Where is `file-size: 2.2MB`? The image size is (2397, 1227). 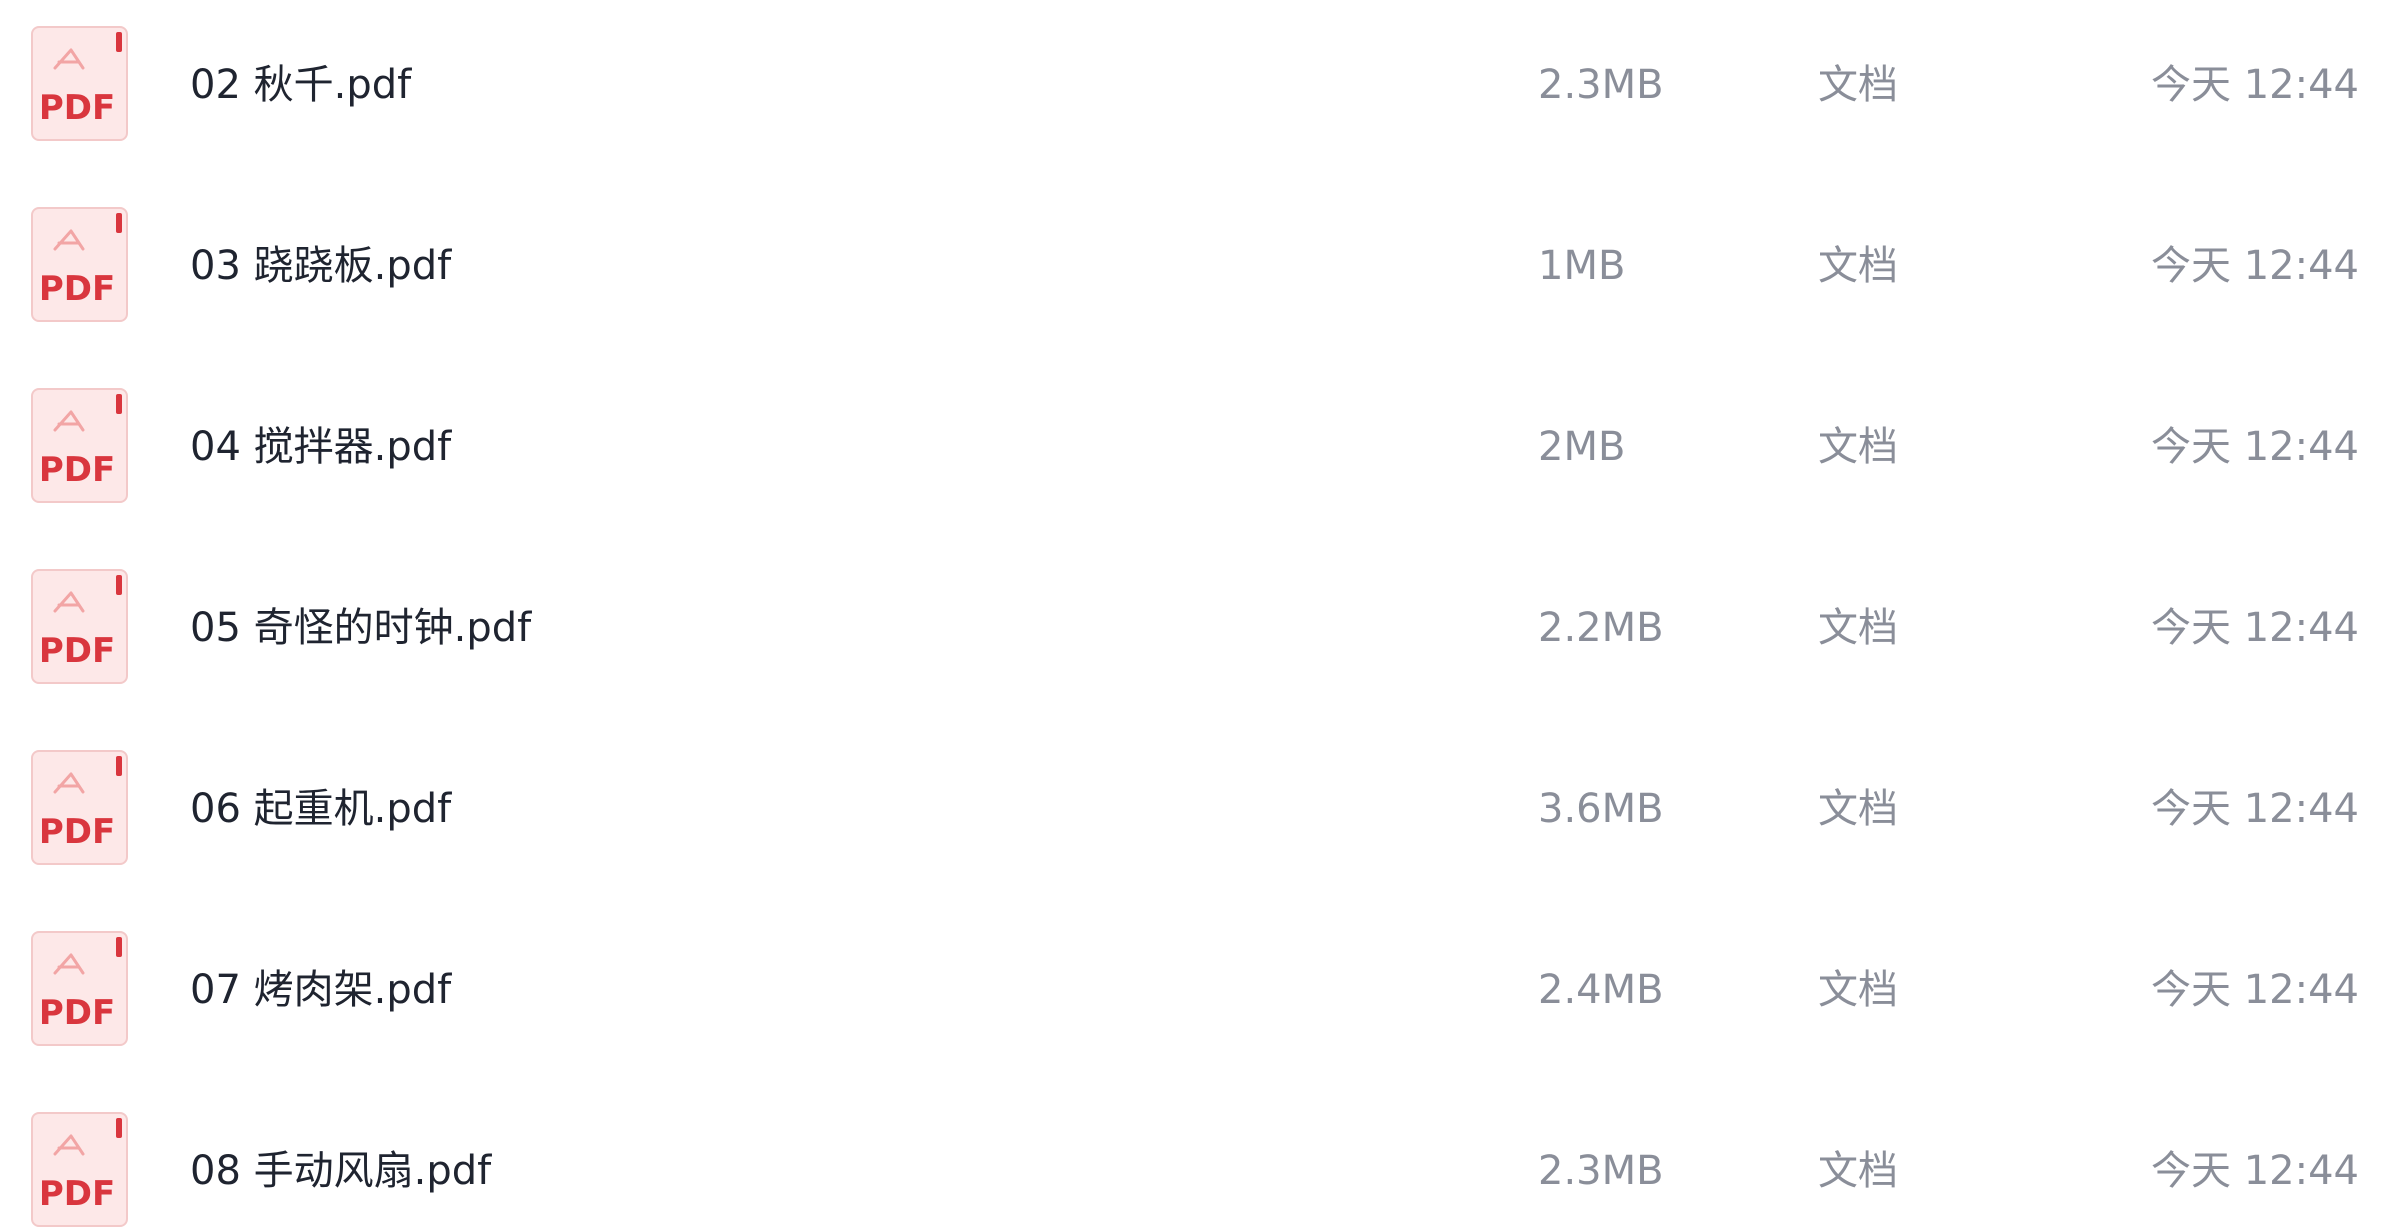
file-size: 2.2MB is located at coordinates (1601, 628).